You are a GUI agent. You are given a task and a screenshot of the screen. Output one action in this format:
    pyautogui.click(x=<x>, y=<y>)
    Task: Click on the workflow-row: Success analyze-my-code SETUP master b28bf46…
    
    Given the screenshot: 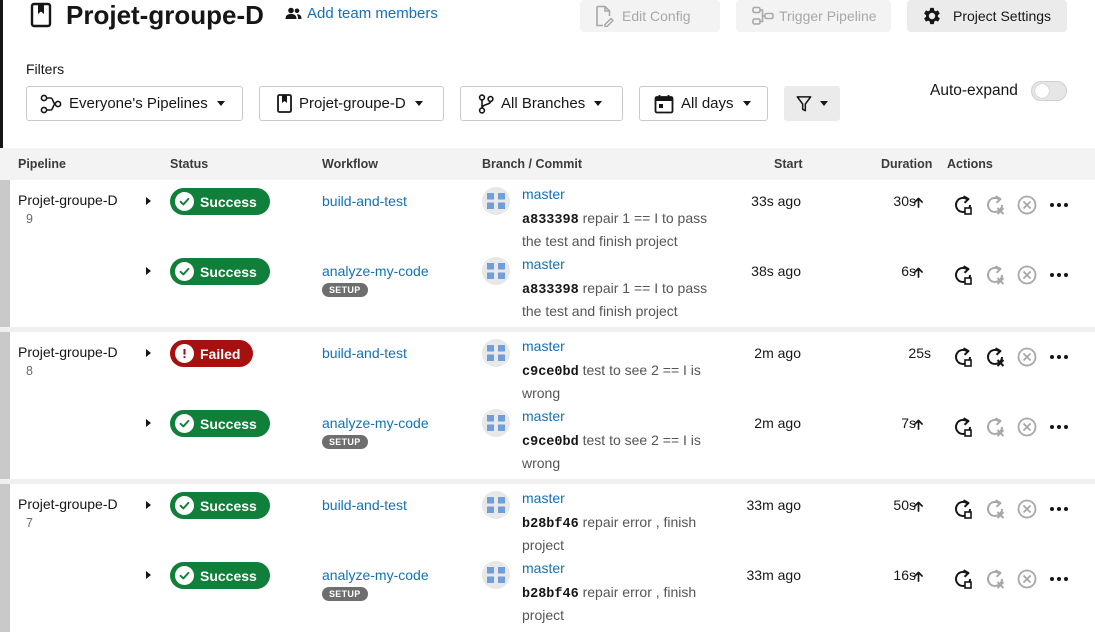 What is the action you would take?
    pyautogui.click(x=545, y=589)
    